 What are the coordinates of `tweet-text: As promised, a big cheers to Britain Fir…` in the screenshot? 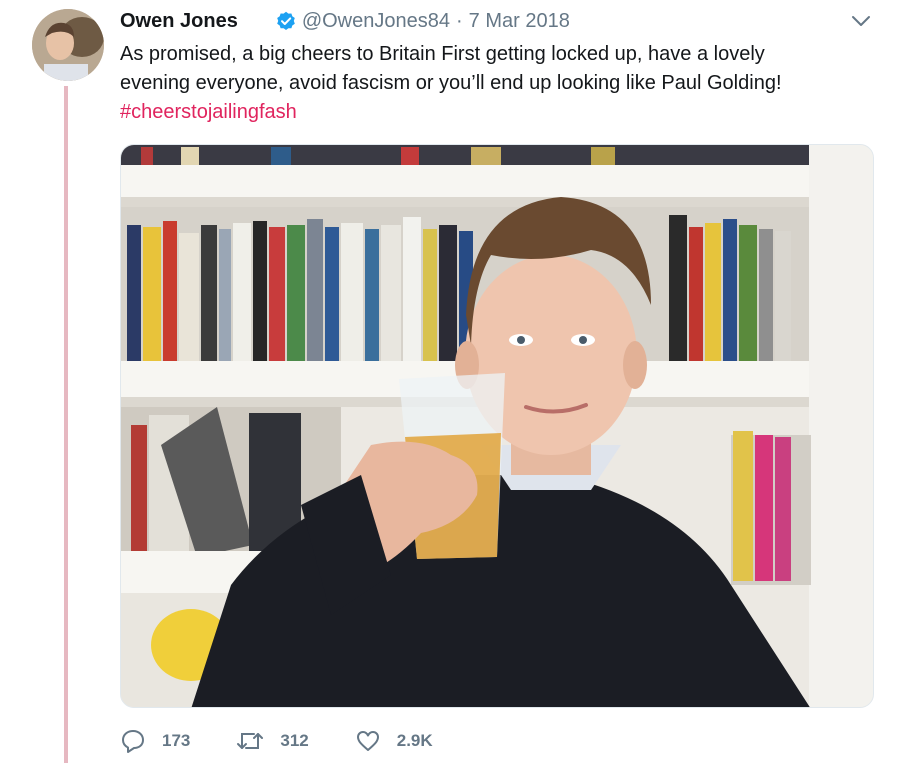 It's located at (490, 83).